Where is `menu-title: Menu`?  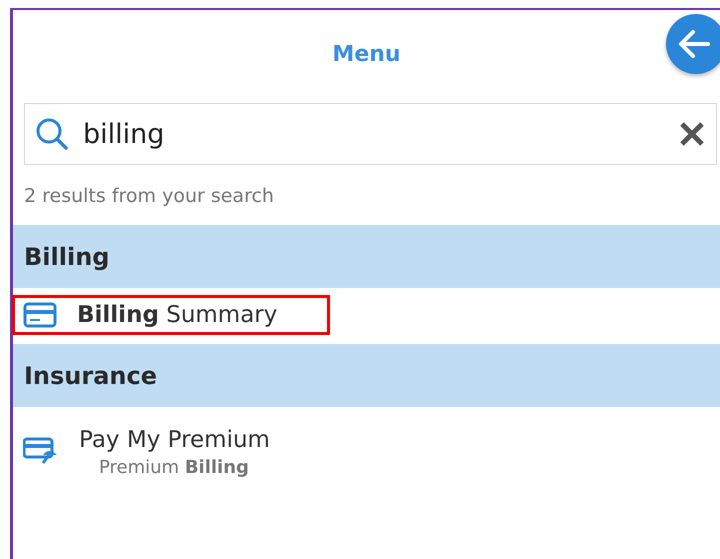
menu-title: Menu is located at coordinates (366, 55).